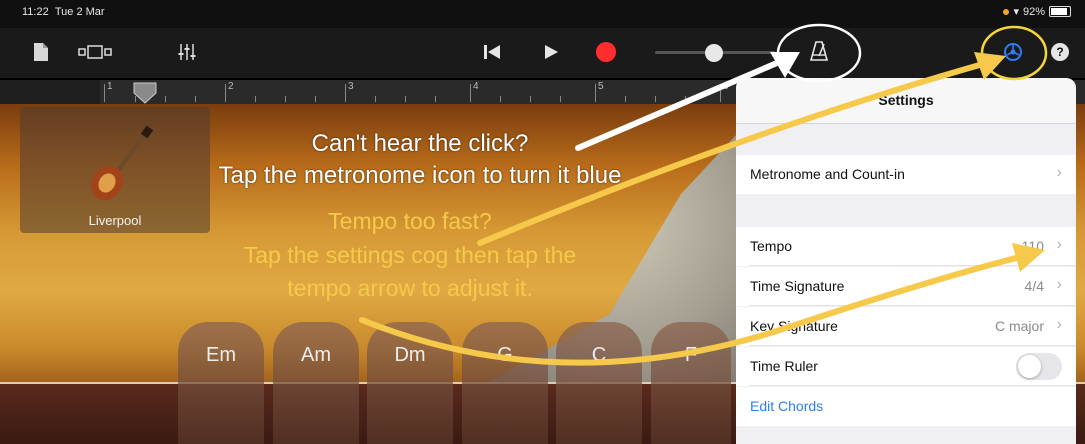  I want to click on yellow-arrow-tempo-head, so click(1028, 257).